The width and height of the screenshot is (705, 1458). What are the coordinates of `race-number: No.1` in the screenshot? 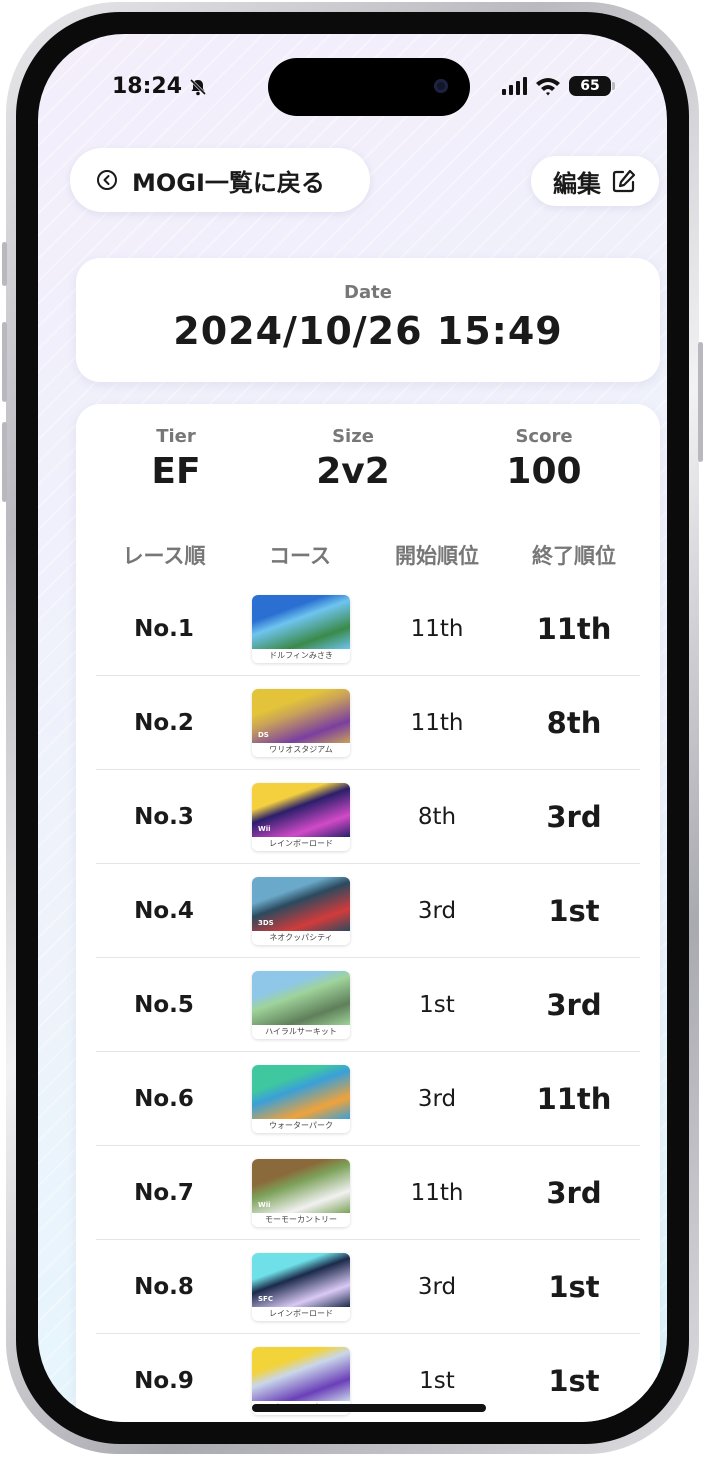 It's located at (164, 628).